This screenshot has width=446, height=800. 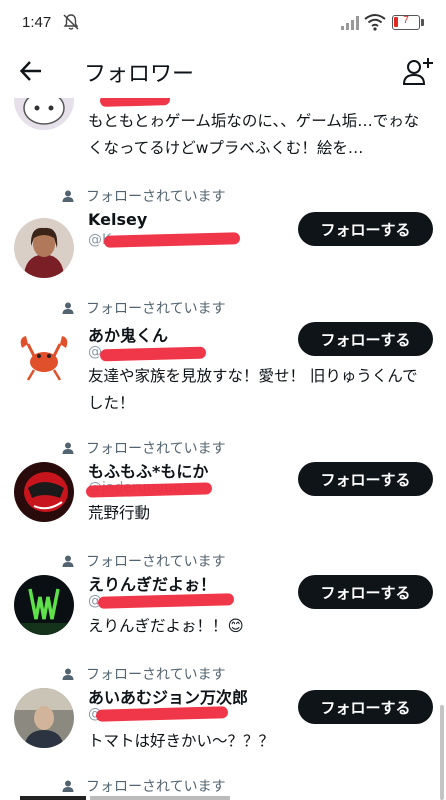 I want to click on status-bar: 1:47 7, so click(x=223, y=23).